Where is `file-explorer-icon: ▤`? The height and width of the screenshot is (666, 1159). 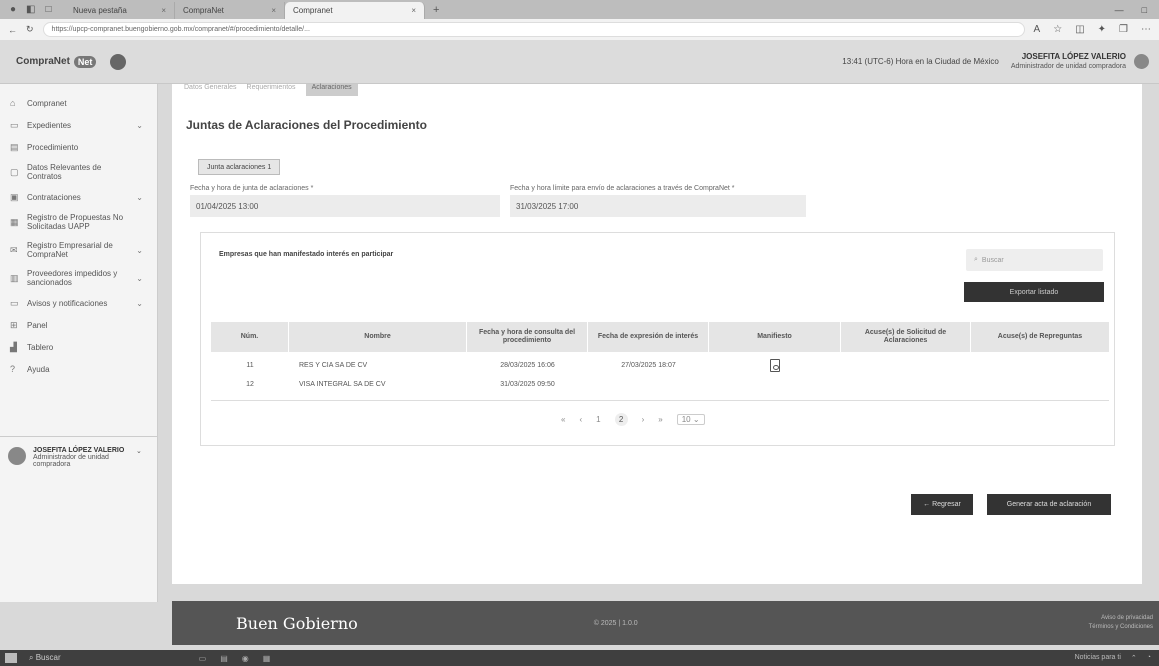
file-explorer-icon: ▤ is located at coordinates (224, 658).